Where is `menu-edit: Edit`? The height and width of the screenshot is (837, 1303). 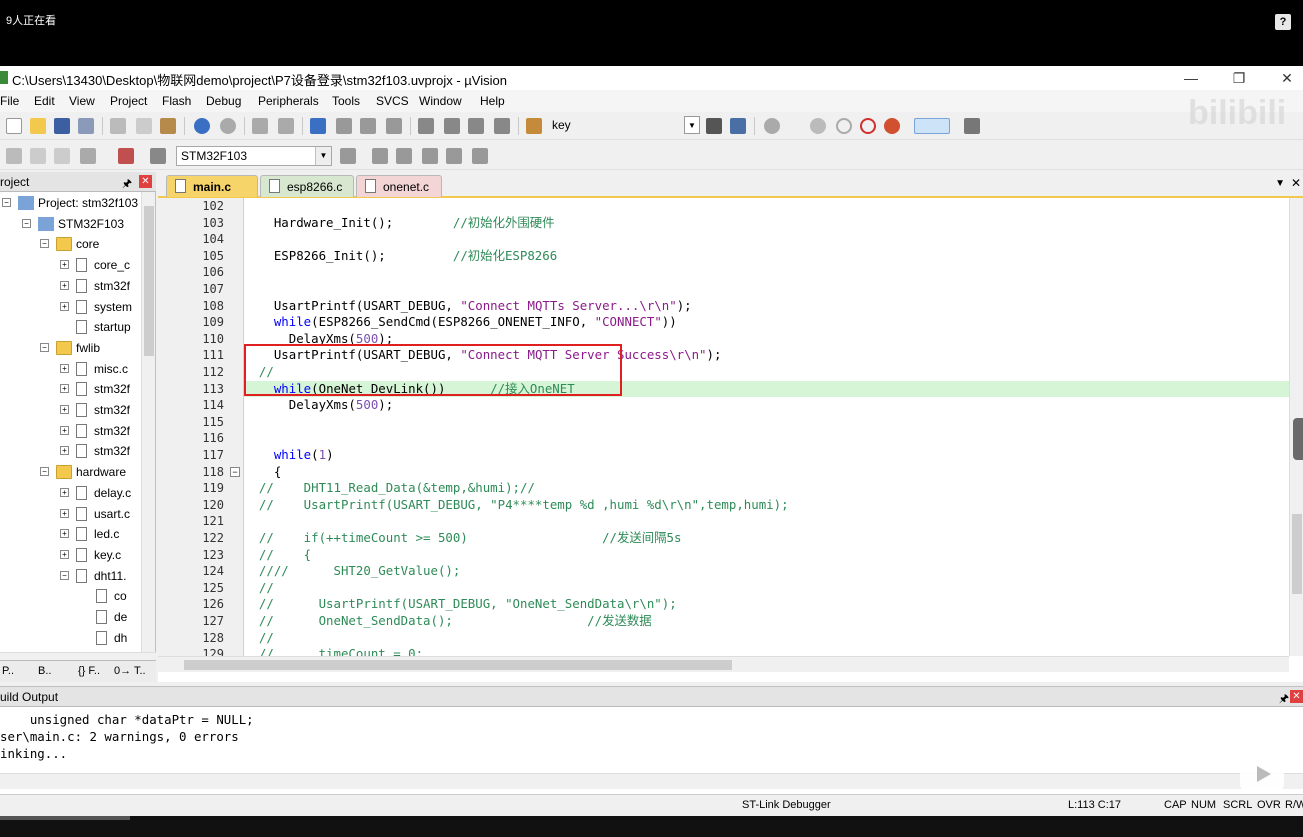 menu-edit: Edit is located at coordinates (44, 101).